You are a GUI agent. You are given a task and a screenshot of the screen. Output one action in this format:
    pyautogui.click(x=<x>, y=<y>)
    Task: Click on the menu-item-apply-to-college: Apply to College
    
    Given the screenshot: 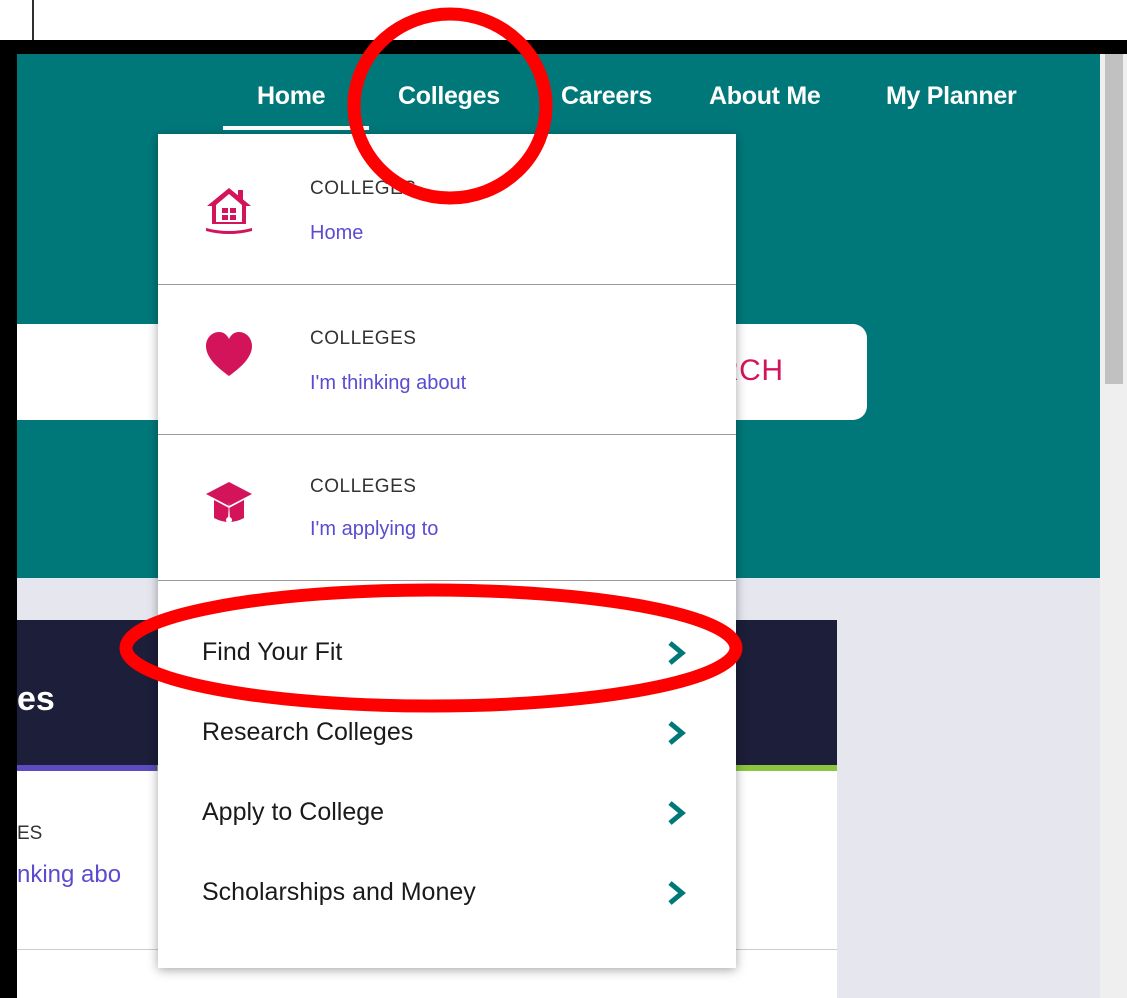 What is the action you would take?
    pyautogui.click(x=452, y=815)
    